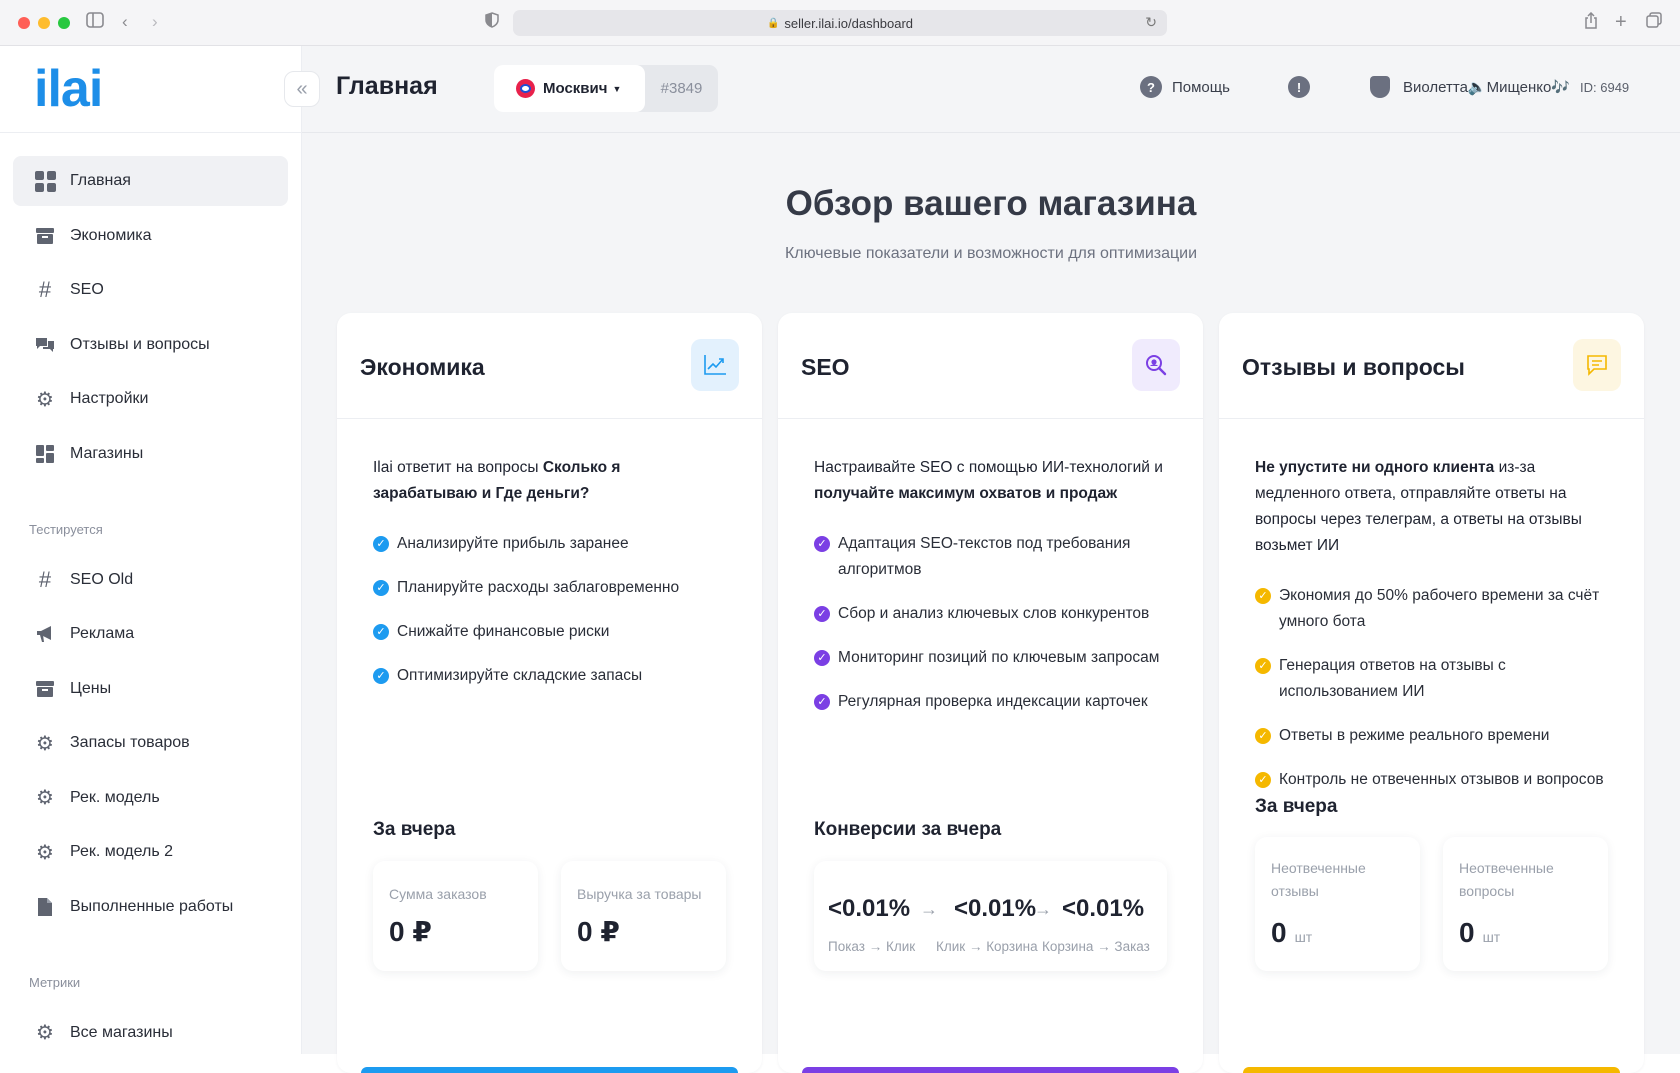 Image resolution: width=1680 pixels, height=1073 pixels. I want to click on store-dropdown: Москвич ▼, so click(569, 88).